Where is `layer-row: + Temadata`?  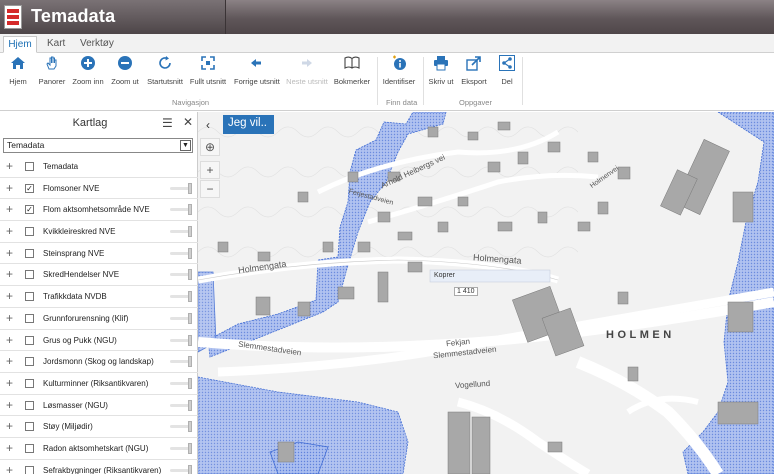 layer-row: + Temadata is located at coordinates (99, 167).